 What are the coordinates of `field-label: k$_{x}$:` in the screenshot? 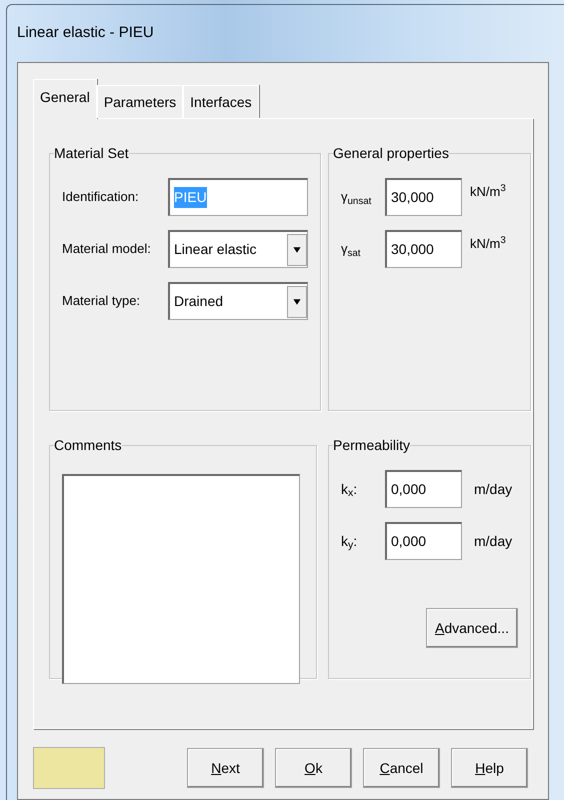 It's located at (349, 490).